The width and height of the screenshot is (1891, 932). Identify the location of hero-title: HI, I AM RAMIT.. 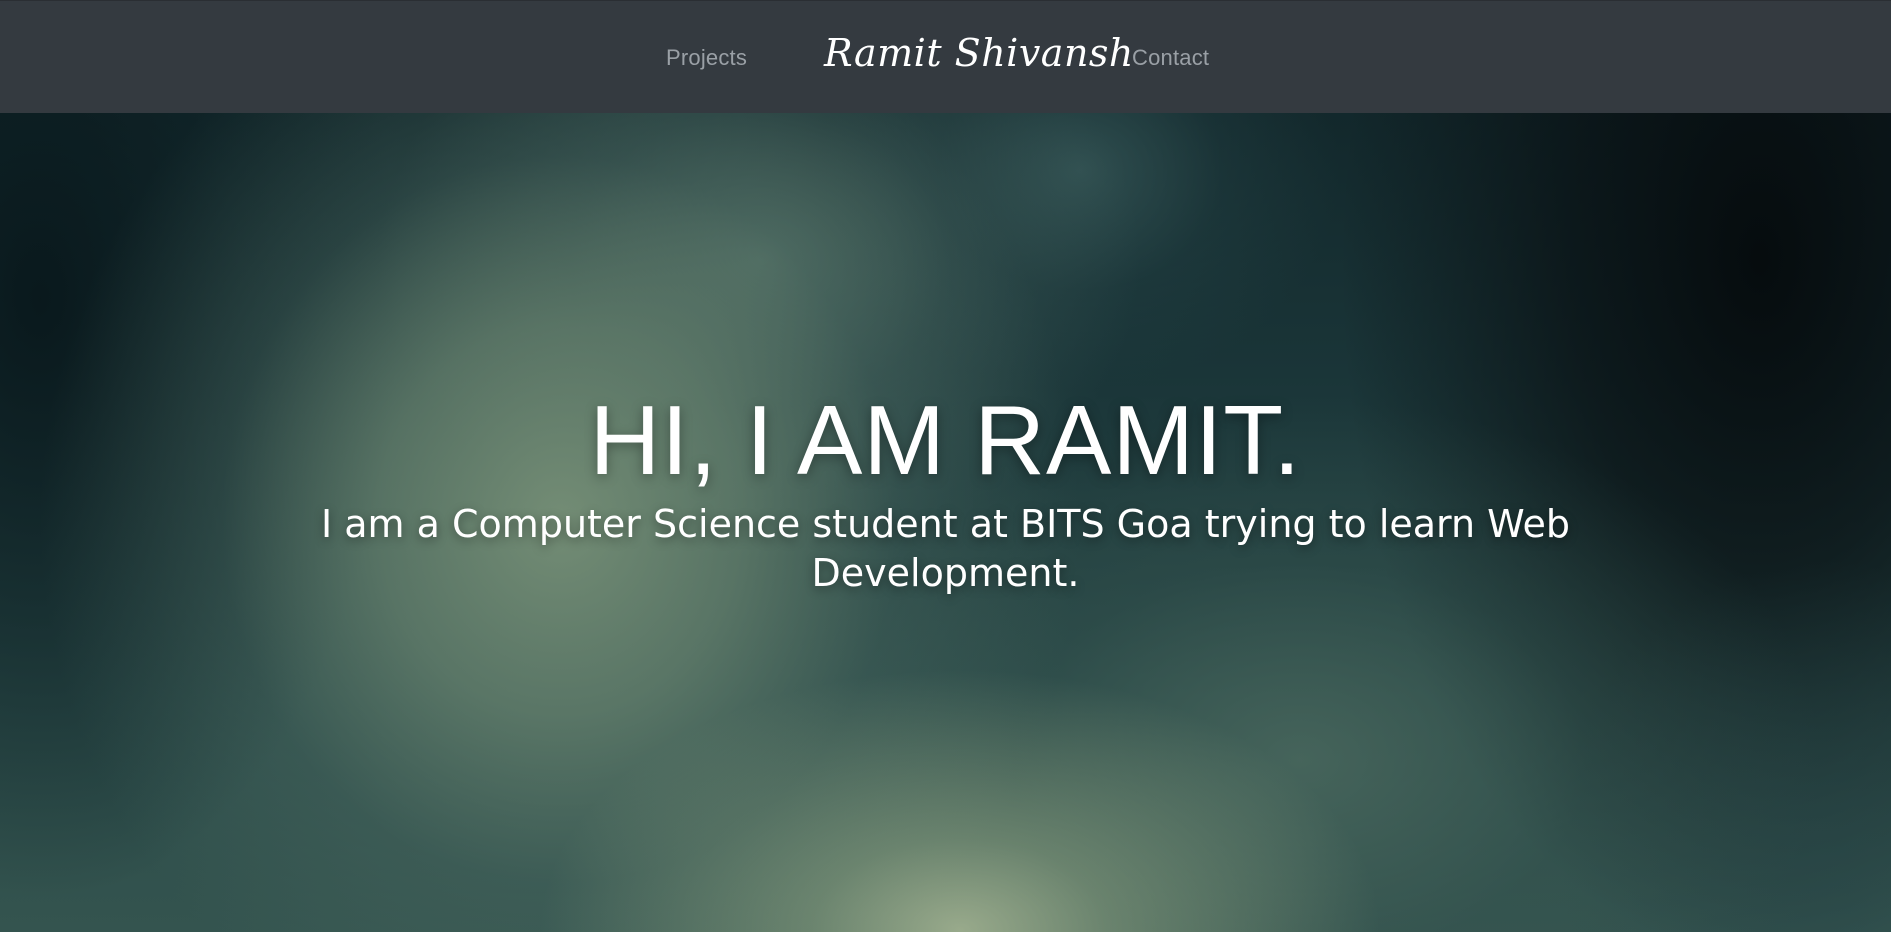
(945, 440).